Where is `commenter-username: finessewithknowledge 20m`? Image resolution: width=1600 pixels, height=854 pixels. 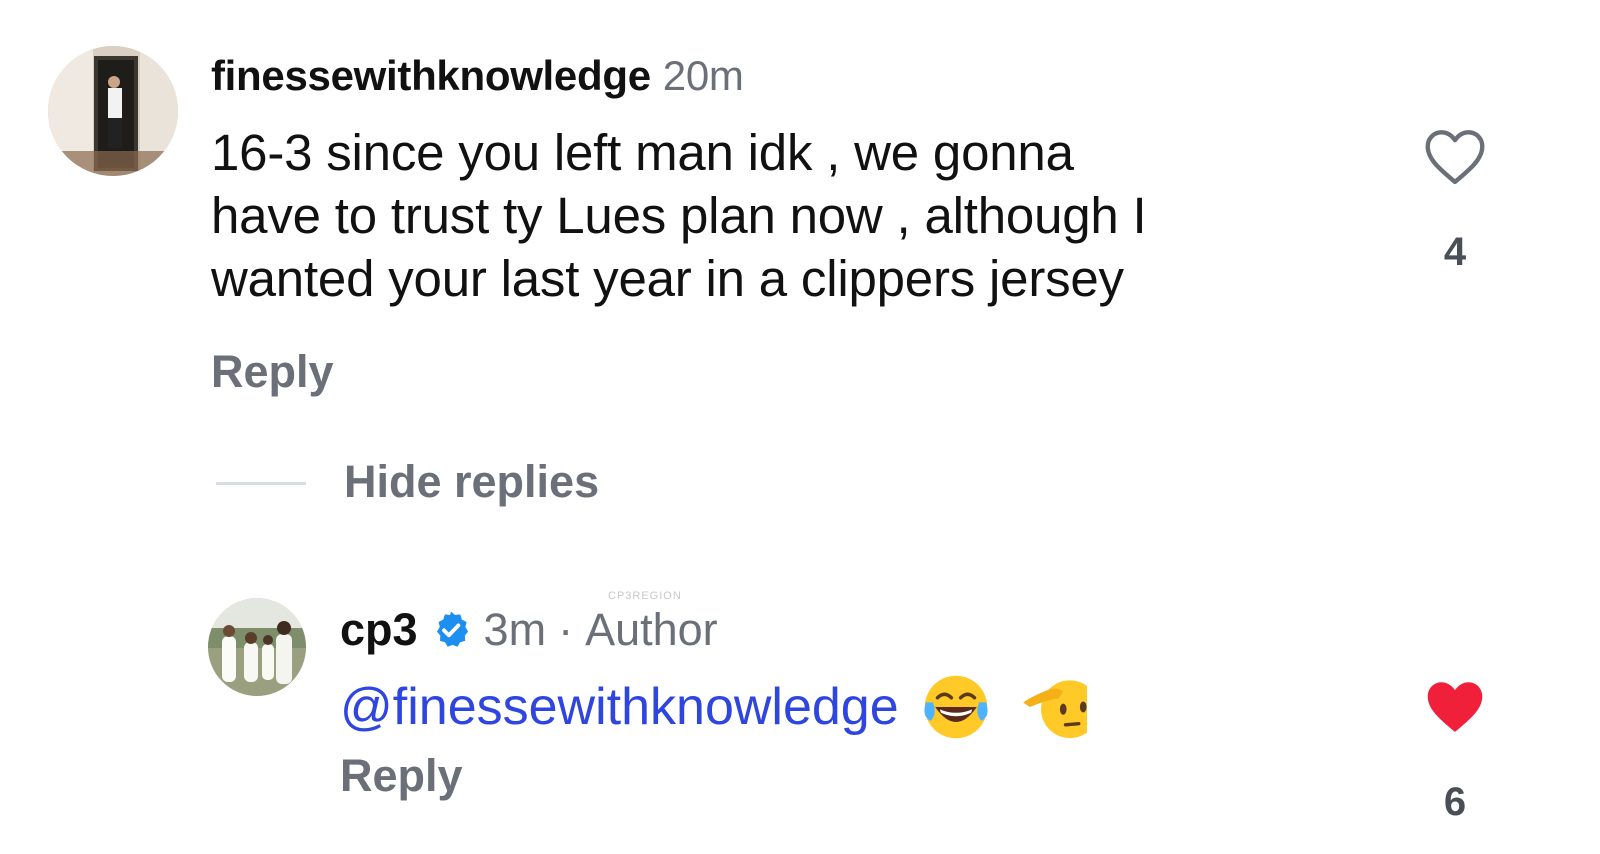
commenter-username: finessewithknowledge 20m is located at coordinates (477, 76).